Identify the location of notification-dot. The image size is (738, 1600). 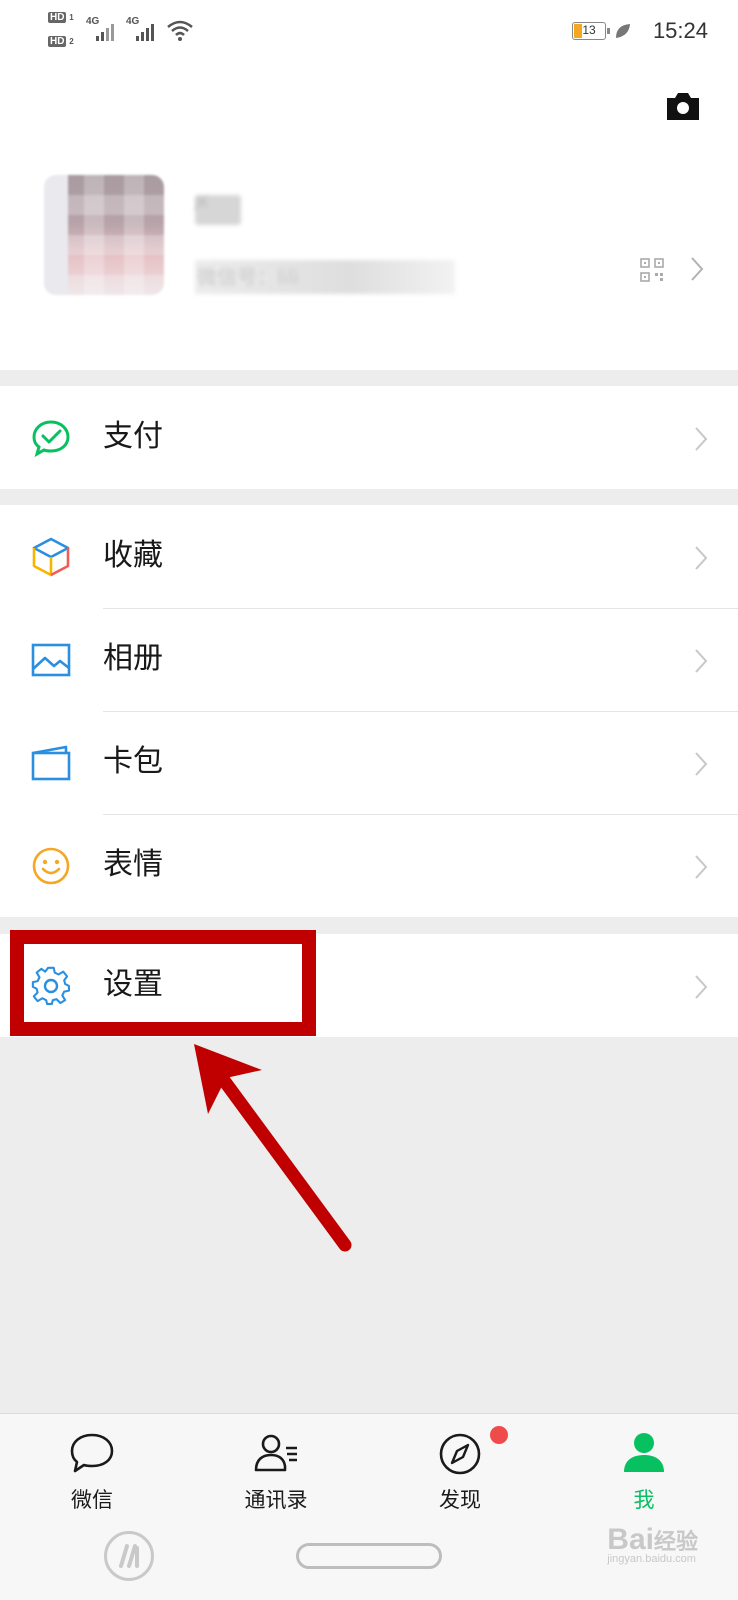
(499, 1435).